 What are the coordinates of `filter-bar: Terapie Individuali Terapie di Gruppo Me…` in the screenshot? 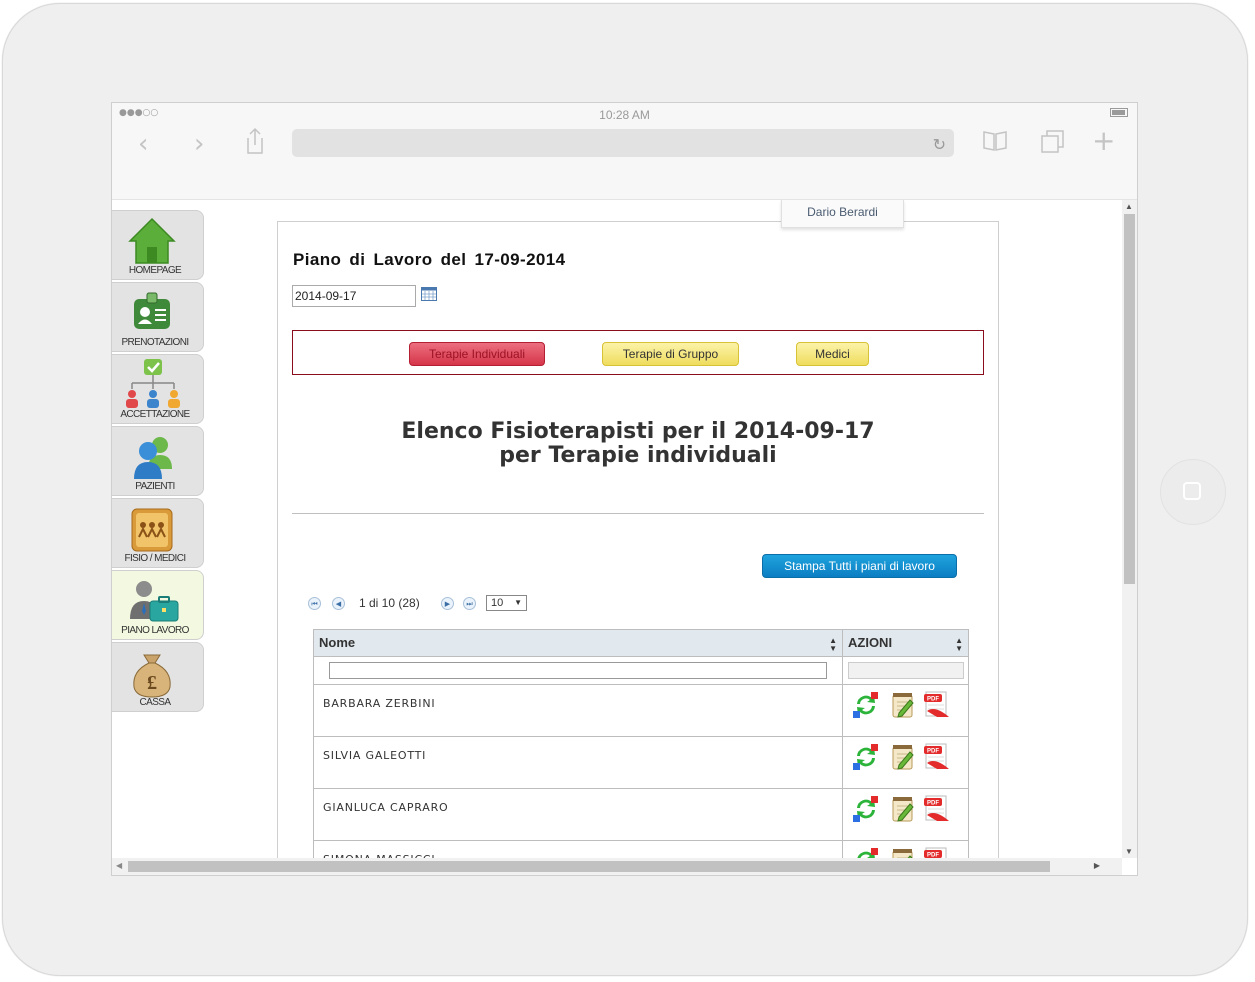 It's located at (638, 352).